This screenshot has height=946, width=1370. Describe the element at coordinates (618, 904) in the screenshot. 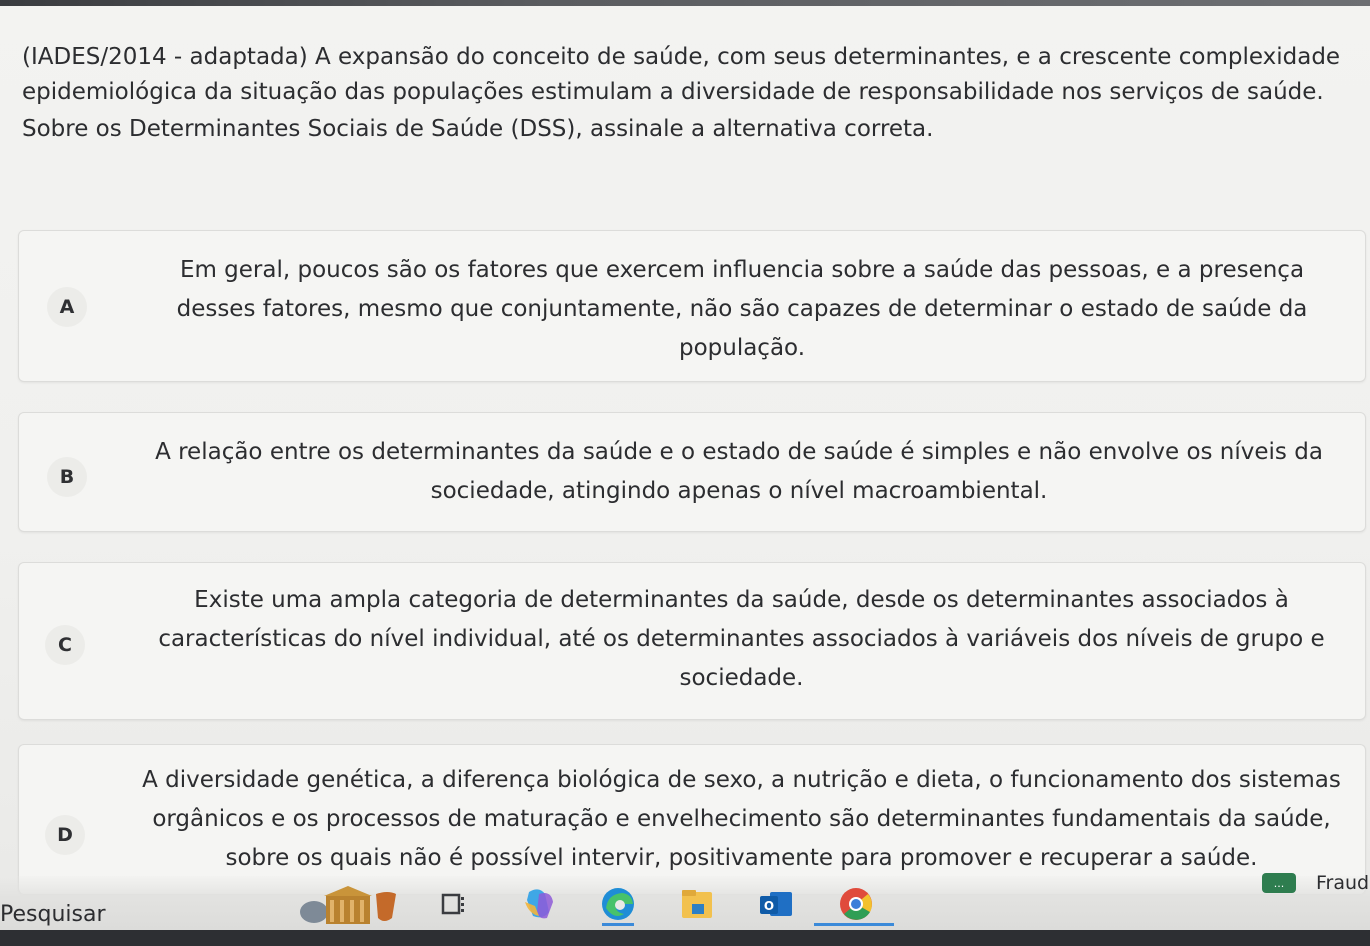

I see `edge-icon` at that location.